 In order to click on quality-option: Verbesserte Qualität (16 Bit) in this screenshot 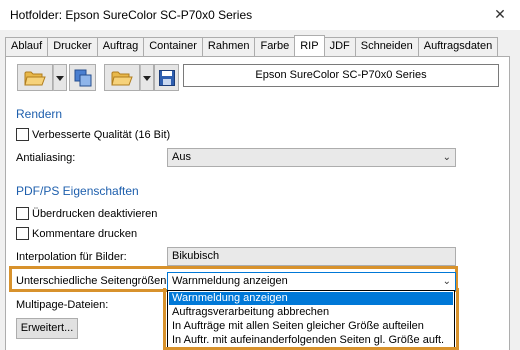, I will do `click(93, 134)`.